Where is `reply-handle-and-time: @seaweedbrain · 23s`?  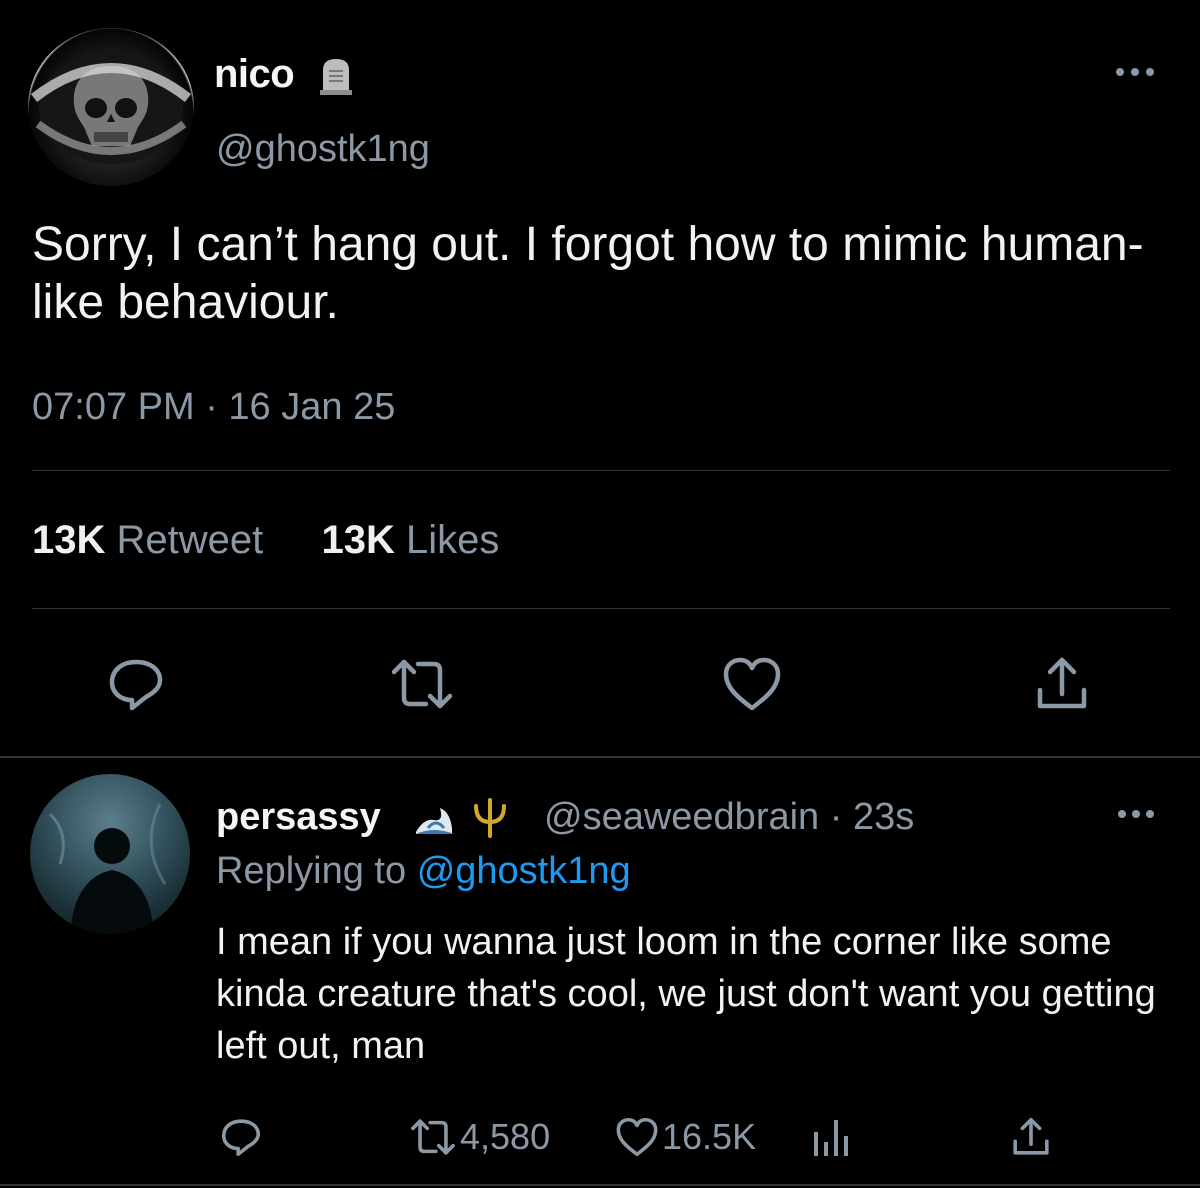
reply-handle-and-time: @seaweedbrain · 23s is located at coordinates (729, 817).